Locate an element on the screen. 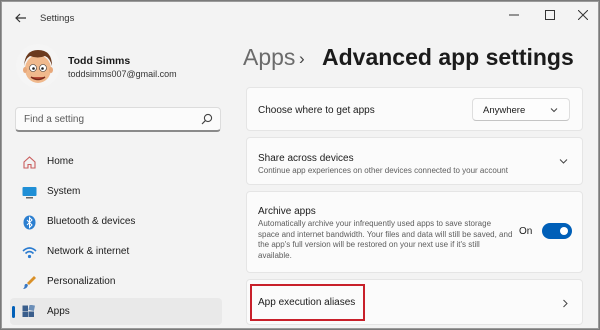 This screenshot has height=330, width=600. sidebar-item-home: Home is located at coordinates (116, 161).